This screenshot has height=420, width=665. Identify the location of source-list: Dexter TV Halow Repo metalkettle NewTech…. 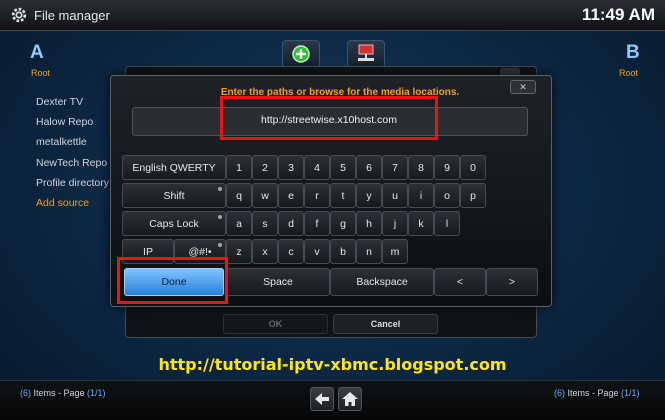
(72, 152).